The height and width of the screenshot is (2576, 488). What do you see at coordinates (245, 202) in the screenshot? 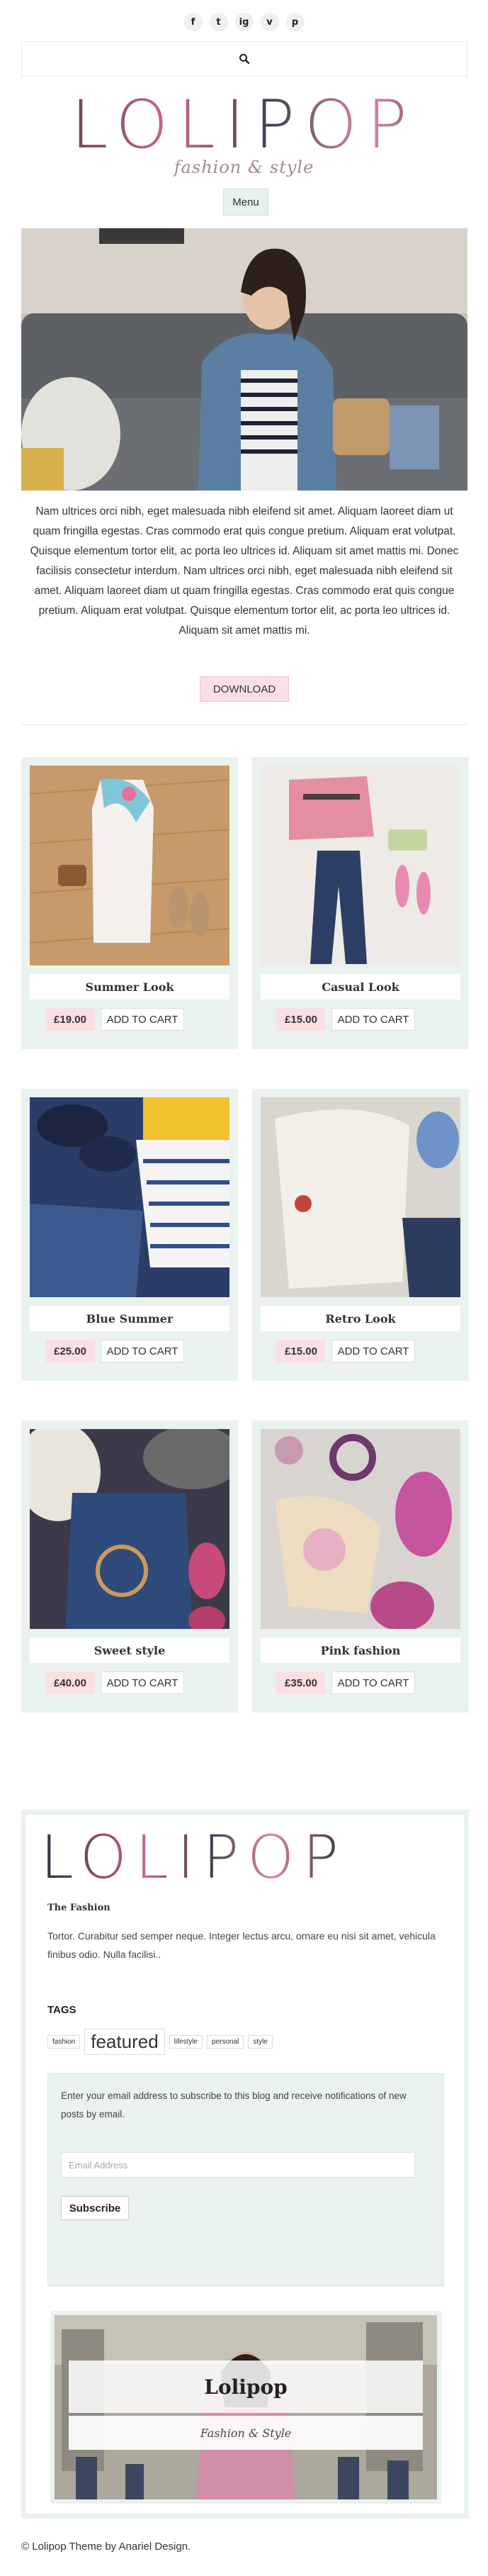
I see `menu-button: Menu` at bounding box center [245, 202].